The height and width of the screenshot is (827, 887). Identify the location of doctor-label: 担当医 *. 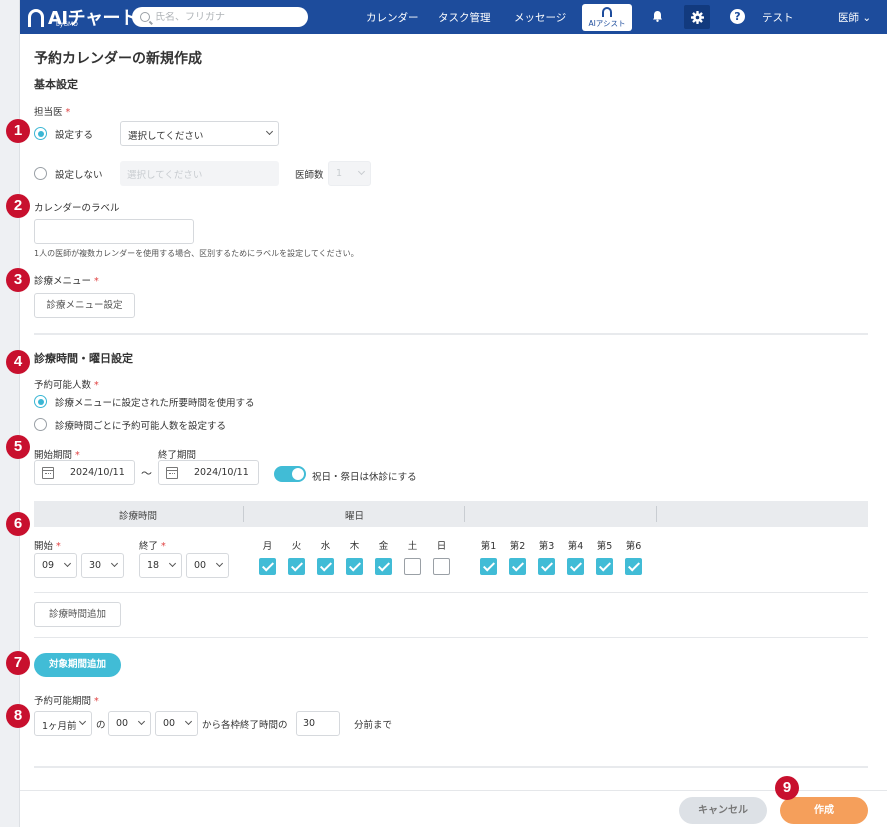
(52, 111).